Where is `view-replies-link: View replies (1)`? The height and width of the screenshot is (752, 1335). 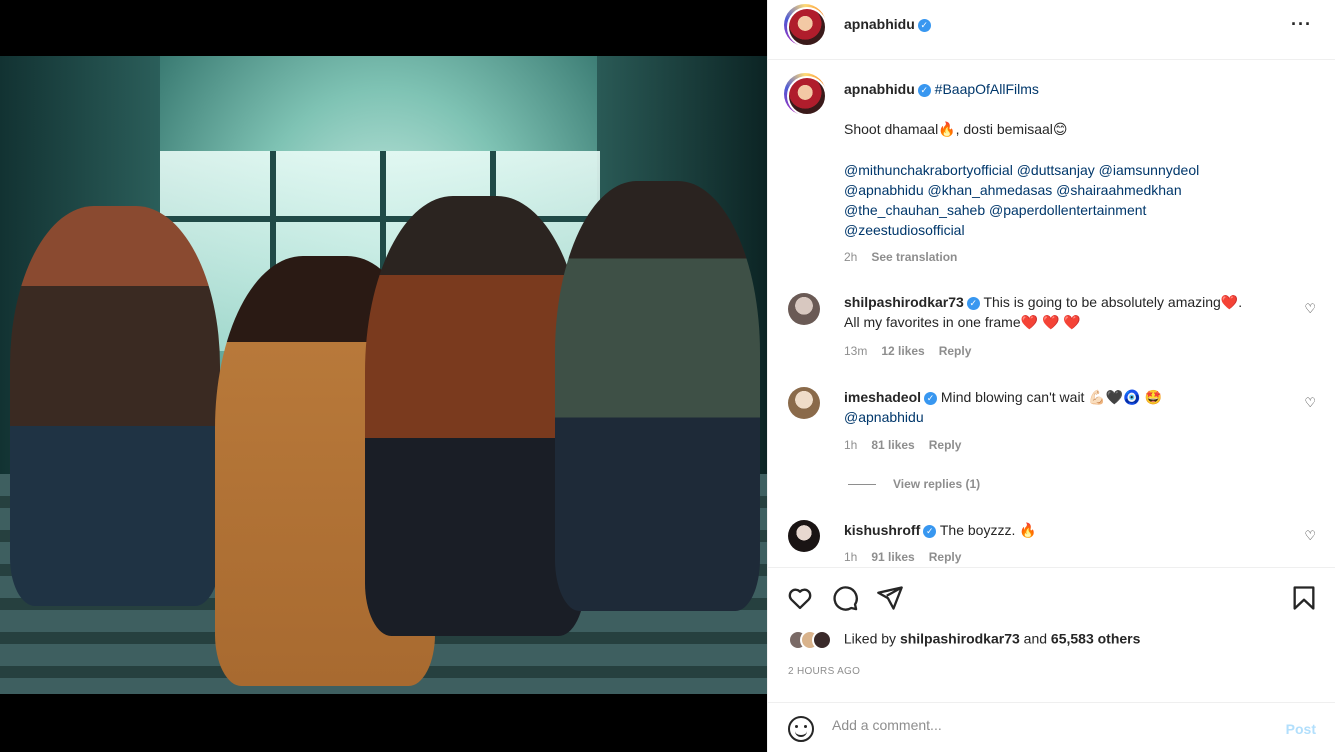 view-replies-link: View replies (1) is located at coordinates (936, 484).